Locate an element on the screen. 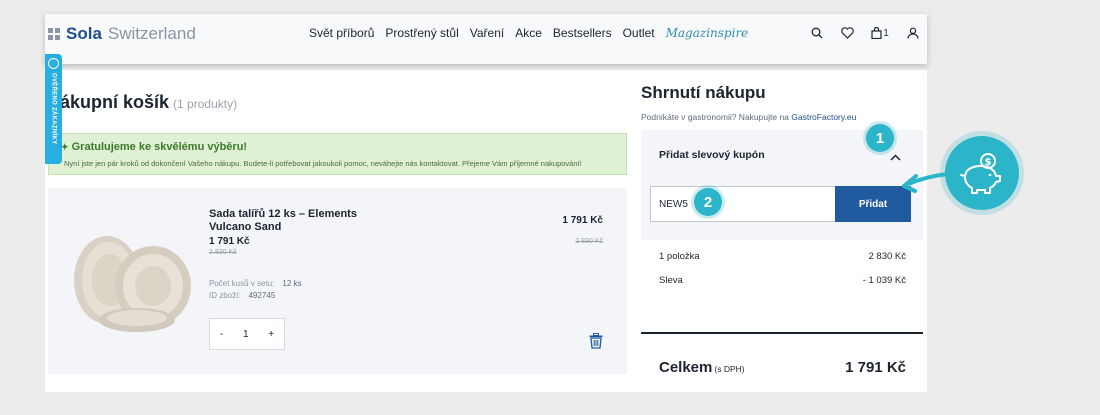 Image resolution: width=1100 pixels, height=415 pixels. line-total-old-price: 2 830 Kč is located at coordinates (589, 241).